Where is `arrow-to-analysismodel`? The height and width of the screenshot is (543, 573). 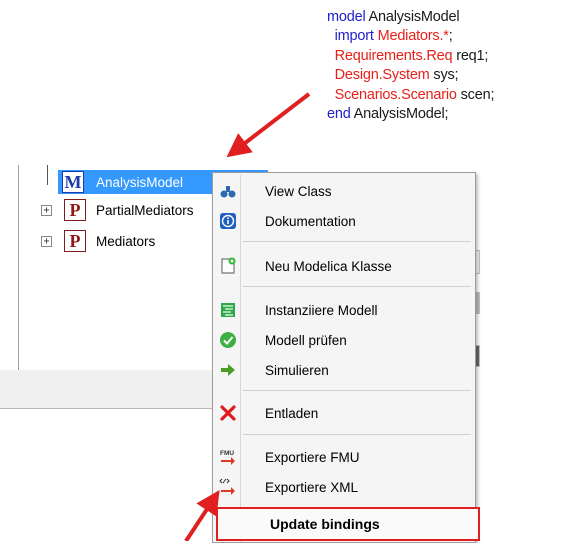
arrow-to-analysismodel is located at coordinates (268, 125).